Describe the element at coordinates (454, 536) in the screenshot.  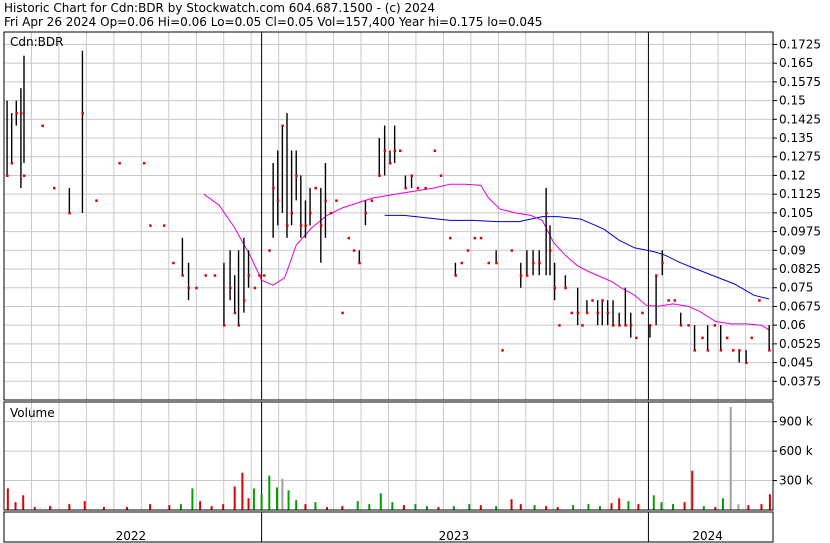
I see `year-label: 2023` at that location.